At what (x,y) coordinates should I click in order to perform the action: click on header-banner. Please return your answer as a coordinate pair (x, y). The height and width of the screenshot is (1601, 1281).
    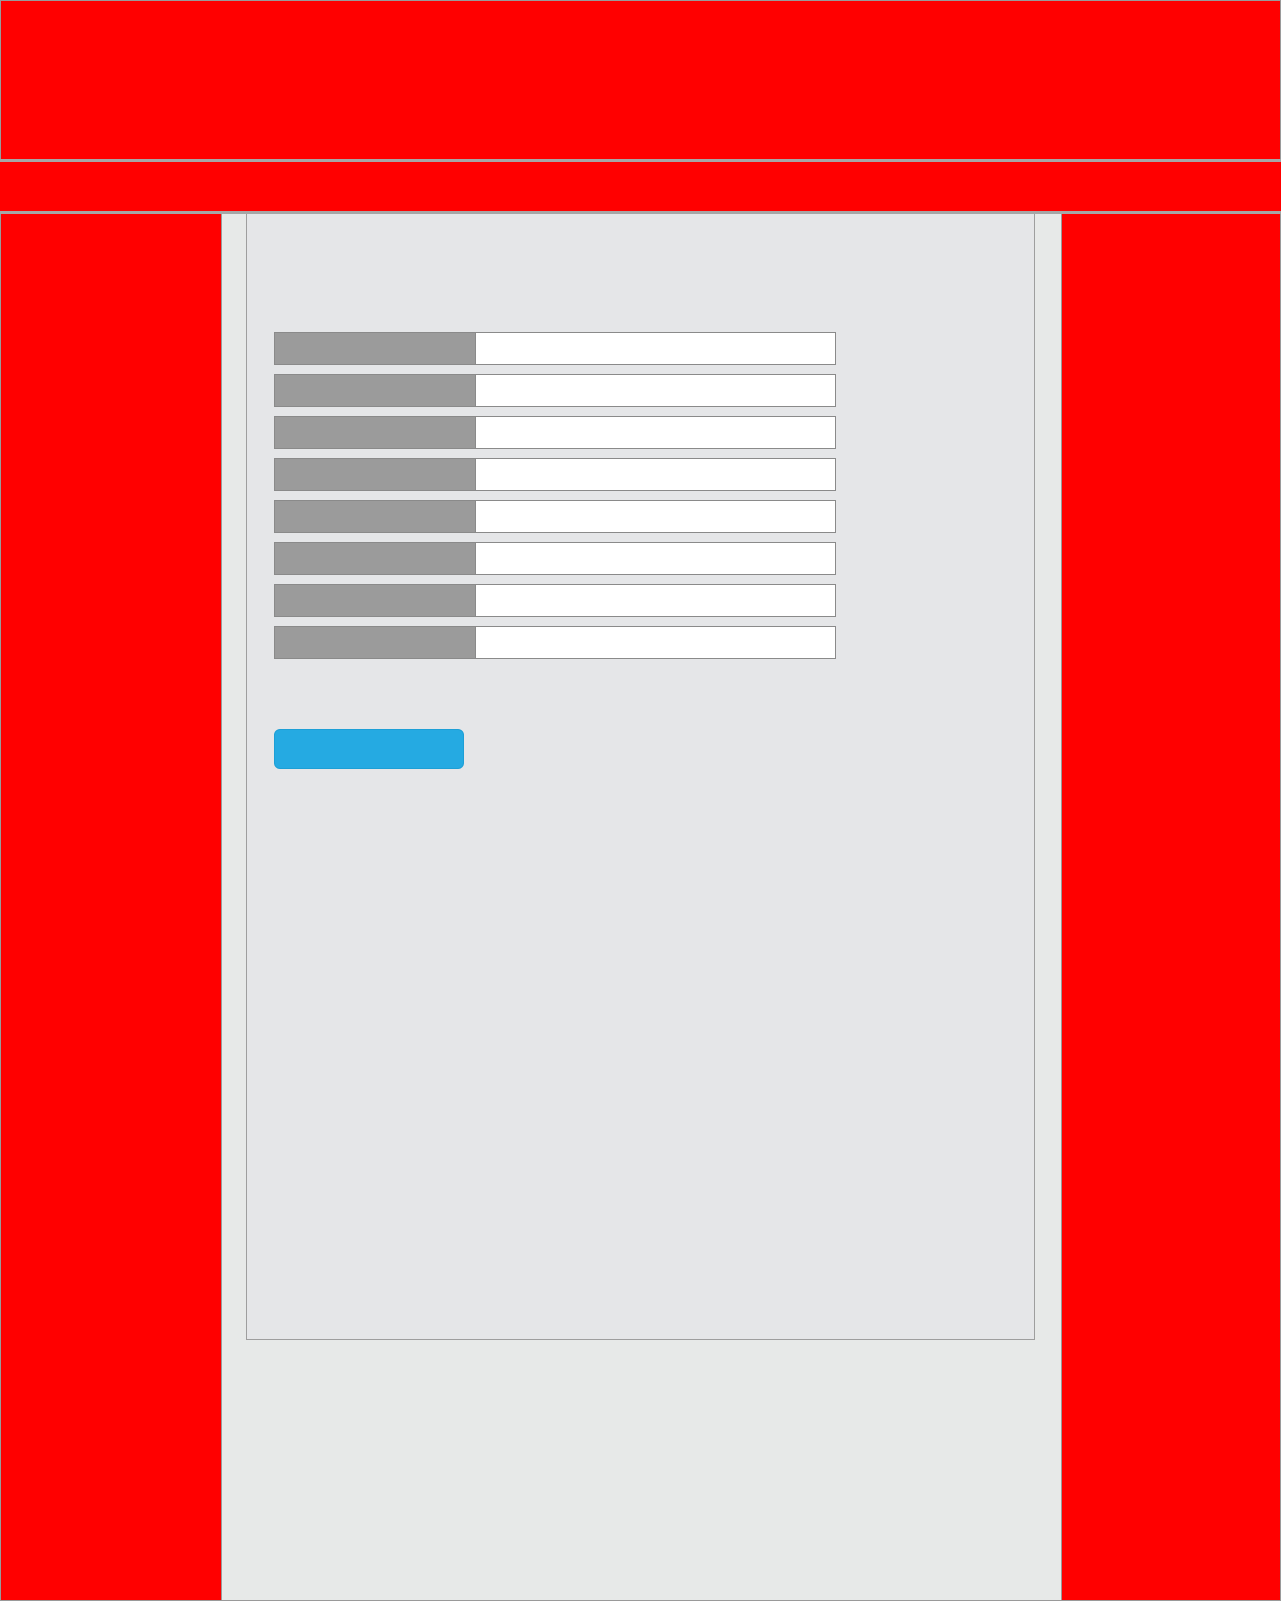
    Looking at the image, I should click on (640, 80).